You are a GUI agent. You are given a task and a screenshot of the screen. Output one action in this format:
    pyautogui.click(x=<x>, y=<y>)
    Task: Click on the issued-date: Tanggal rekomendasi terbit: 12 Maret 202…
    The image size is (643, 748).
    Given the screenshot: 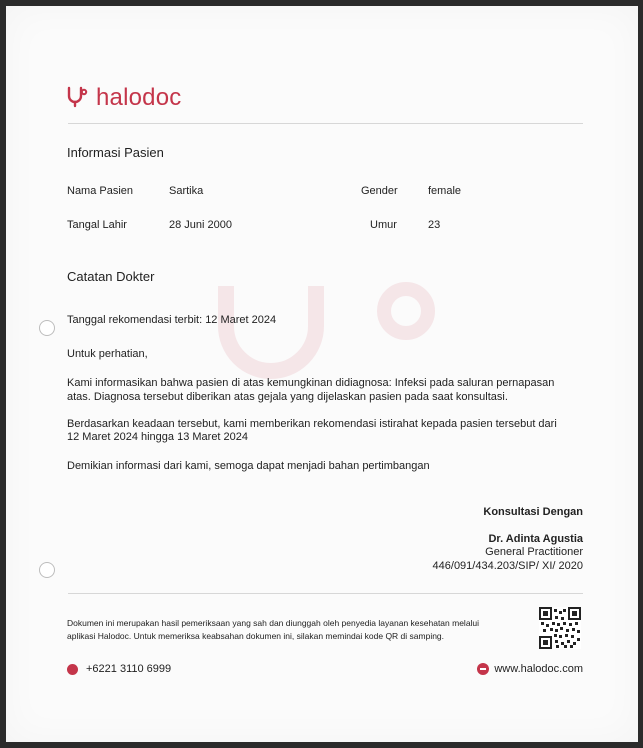 What is the action you would take?
    pyautogui.click(x=172, y=320)
    